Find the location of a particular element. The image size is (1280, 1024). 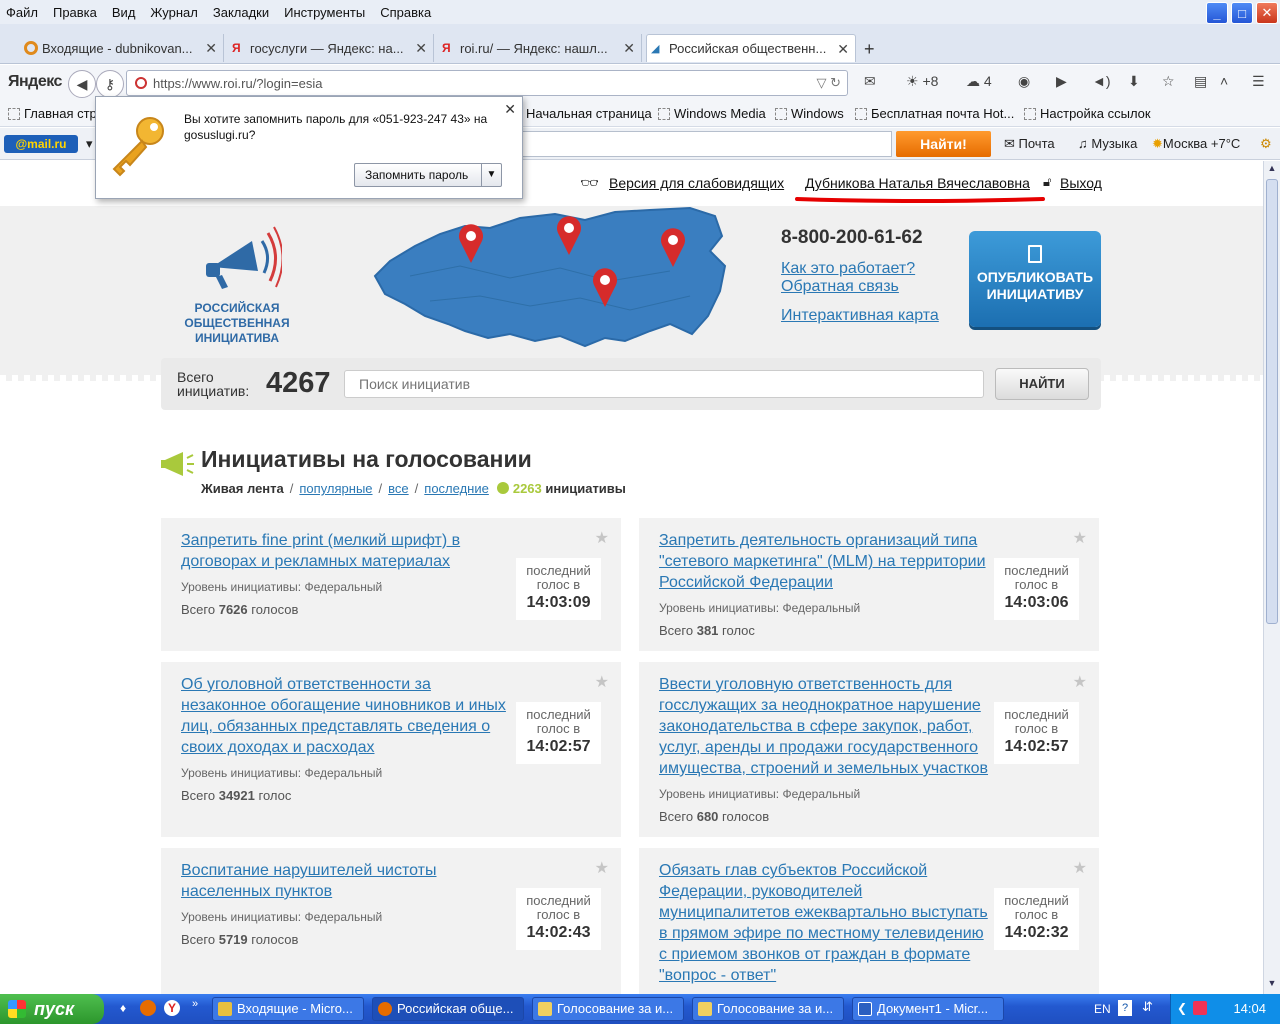

site-logo: Российская общественная инициатива is located at coordinates (237, 282).